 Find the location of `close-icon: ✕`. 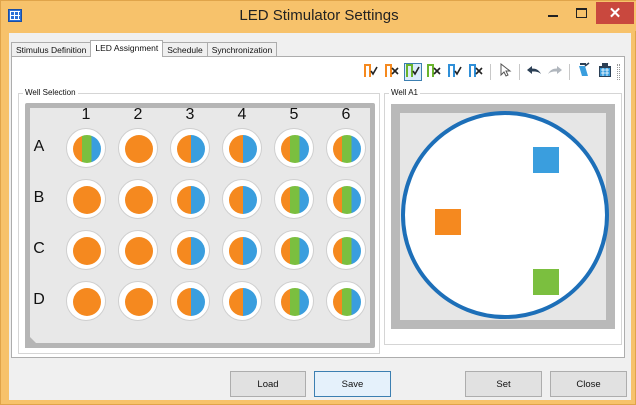

close-icon: ✕ is located at coordinates (615, 13).